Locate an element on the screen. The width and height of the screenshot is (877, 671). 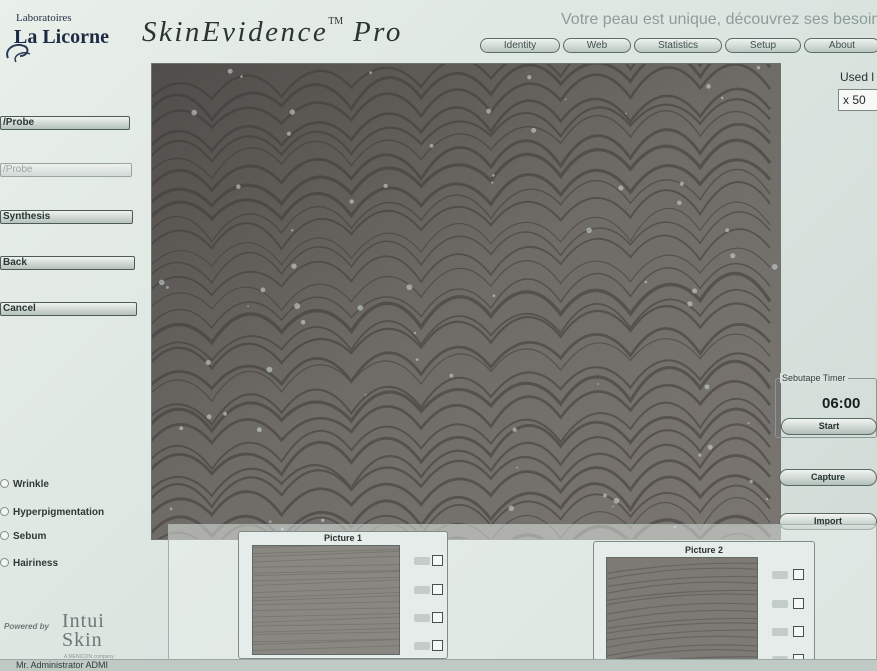
picture-2-image is located at coordinates (682, 612).